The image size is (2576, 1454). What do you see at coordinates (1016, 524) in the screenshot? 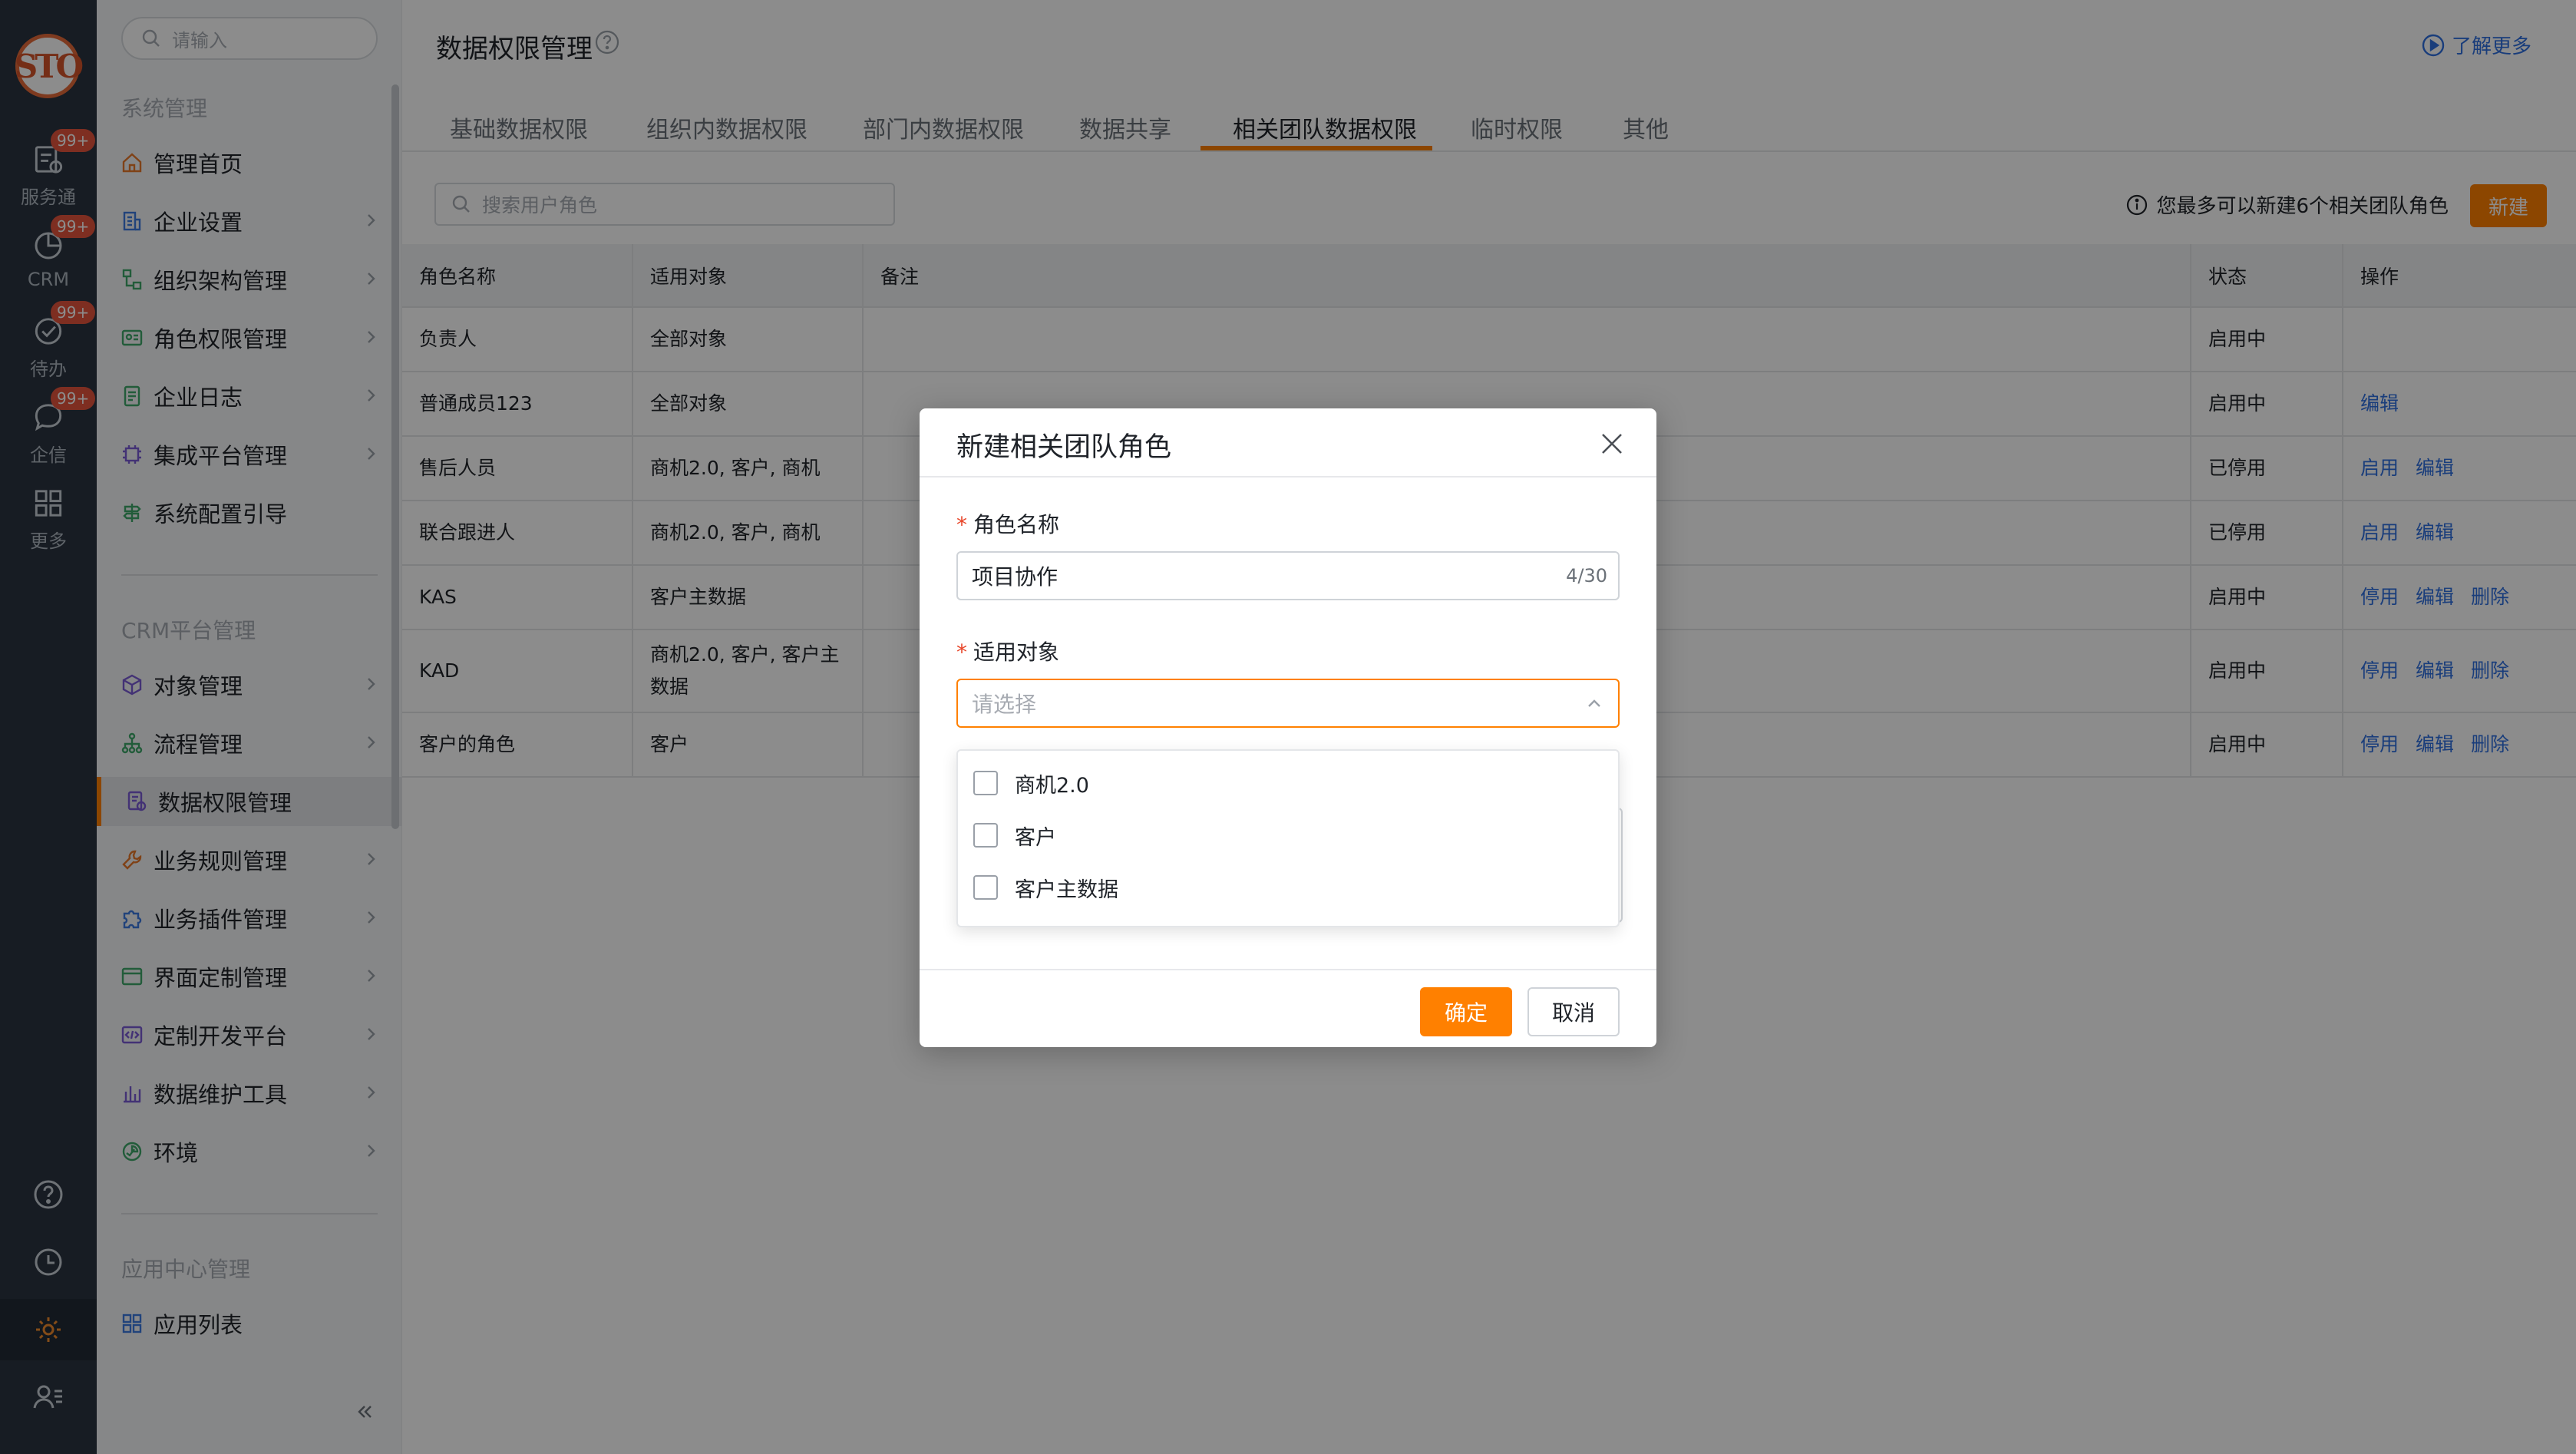
I see `role-name-label-text: 角色名称` at bounding box center [1016, 524].